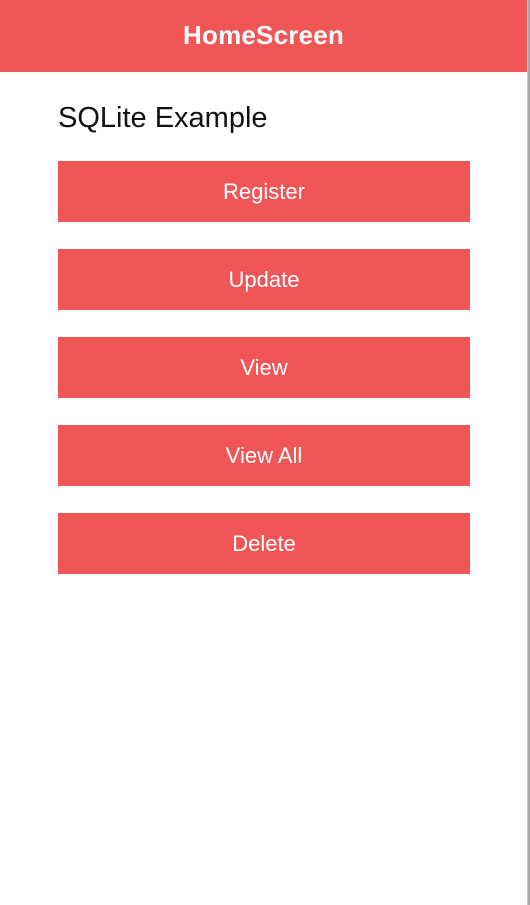 This screenshot has width=530, height=905. Describe the element at coordinates (264, 279) in the screenshot. I see `update-button: Update` at that location.